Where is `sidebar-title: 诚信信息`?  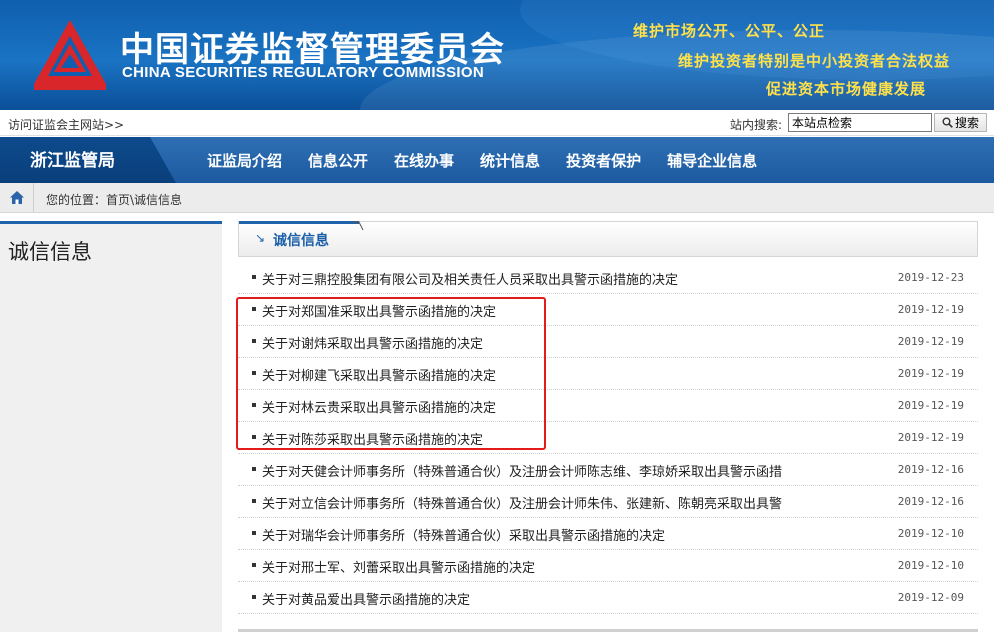
sidebar-title: 诚信信息 is located at coordinates (50, 252).